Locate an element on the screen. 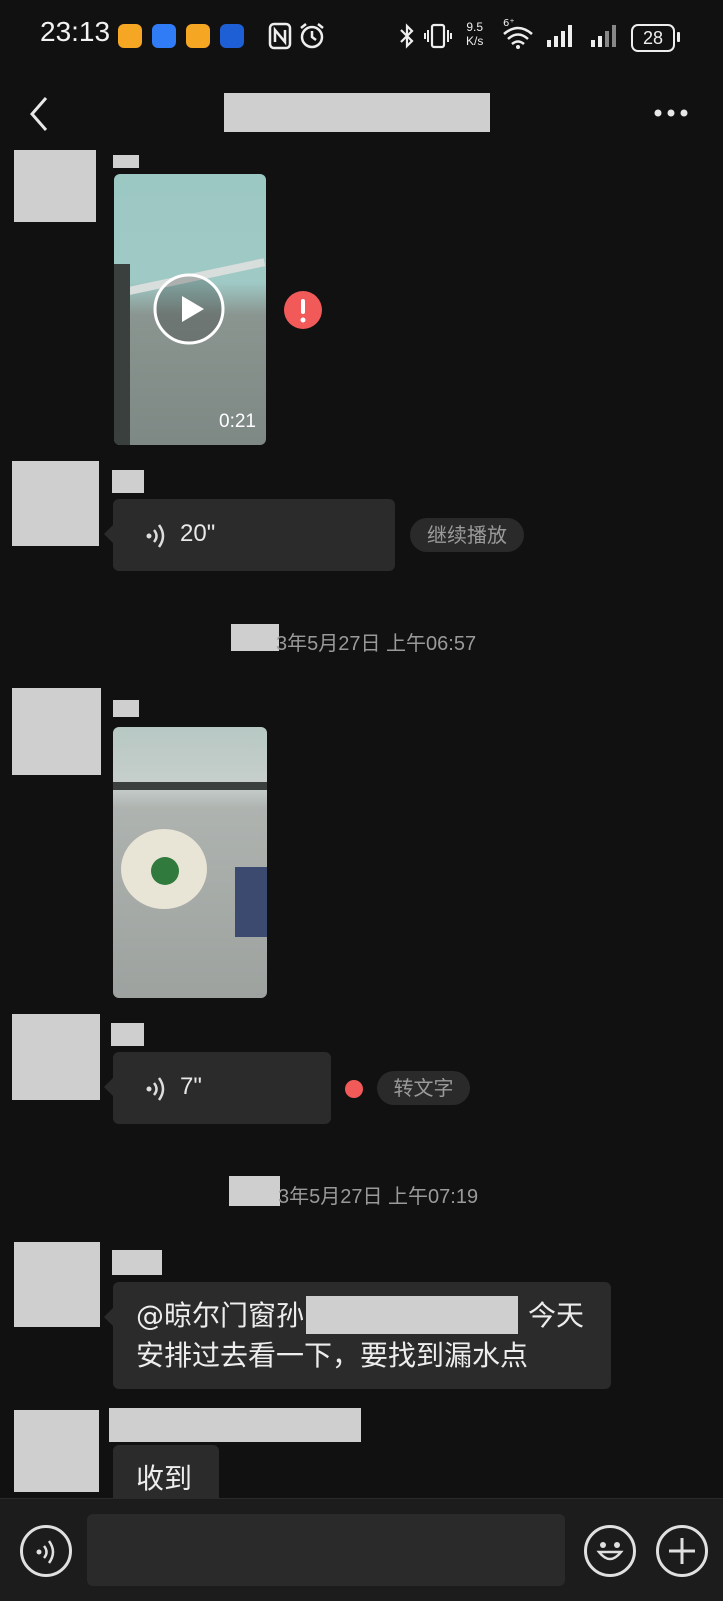 The width and height of the screenshot is (723, 1601). unread-dot is located at coordinates (354, 1089).